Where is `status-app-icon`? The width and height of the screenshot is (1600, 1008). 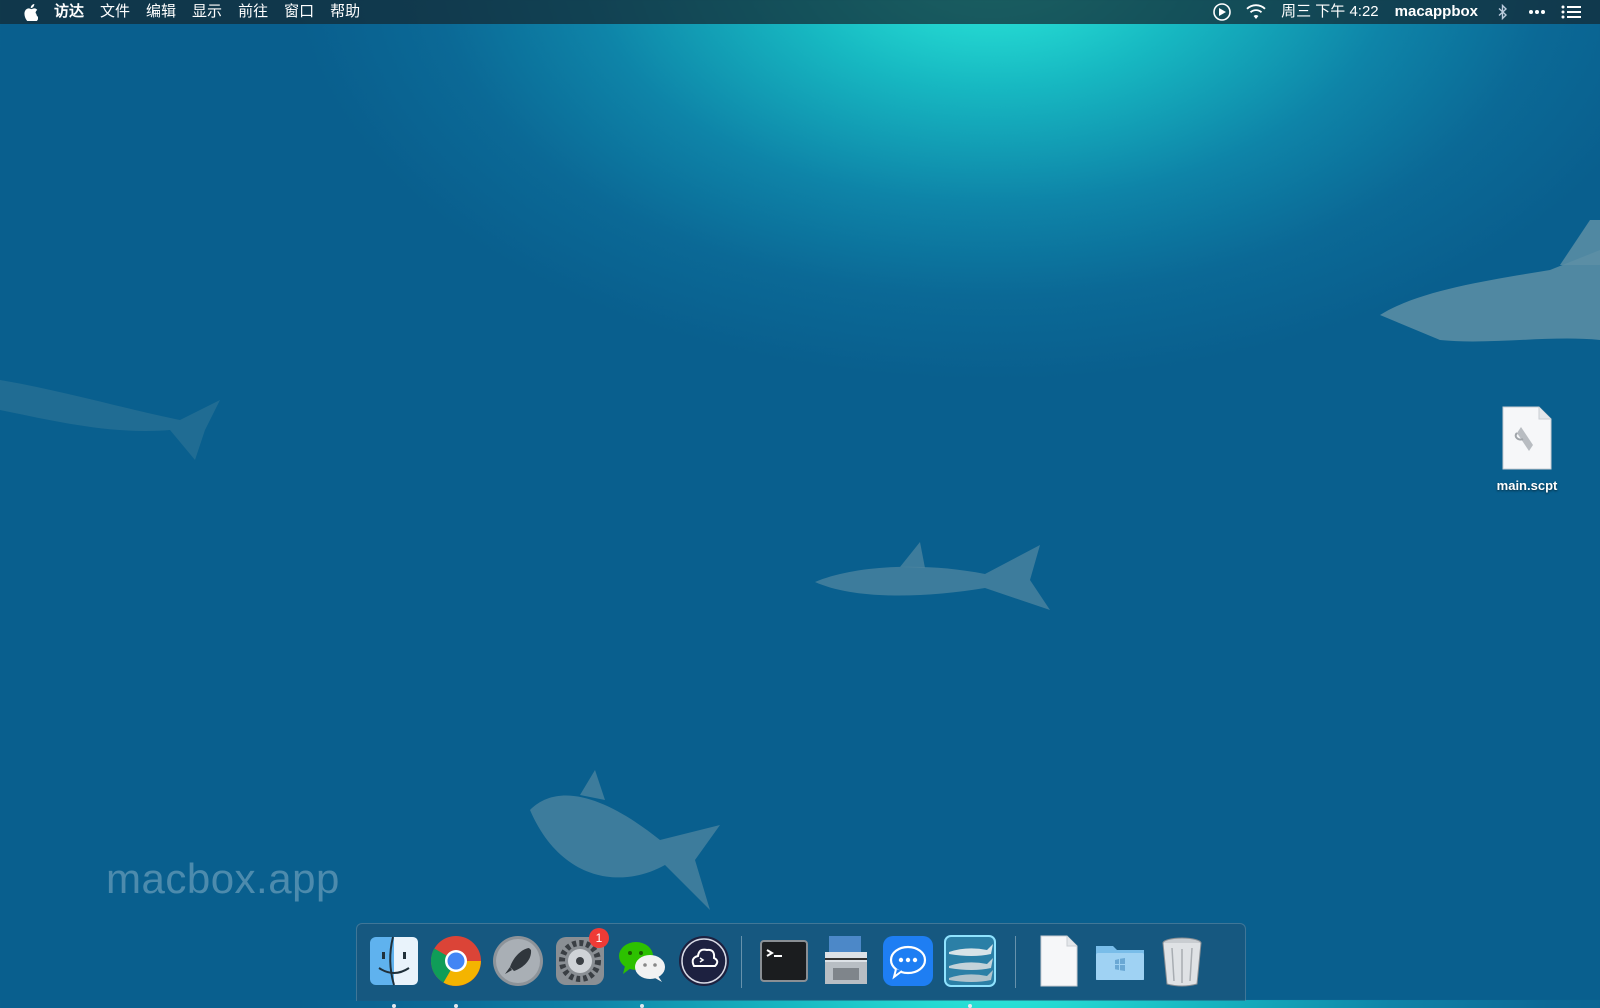 status-app-icon is located at coordinates (1222, 12).